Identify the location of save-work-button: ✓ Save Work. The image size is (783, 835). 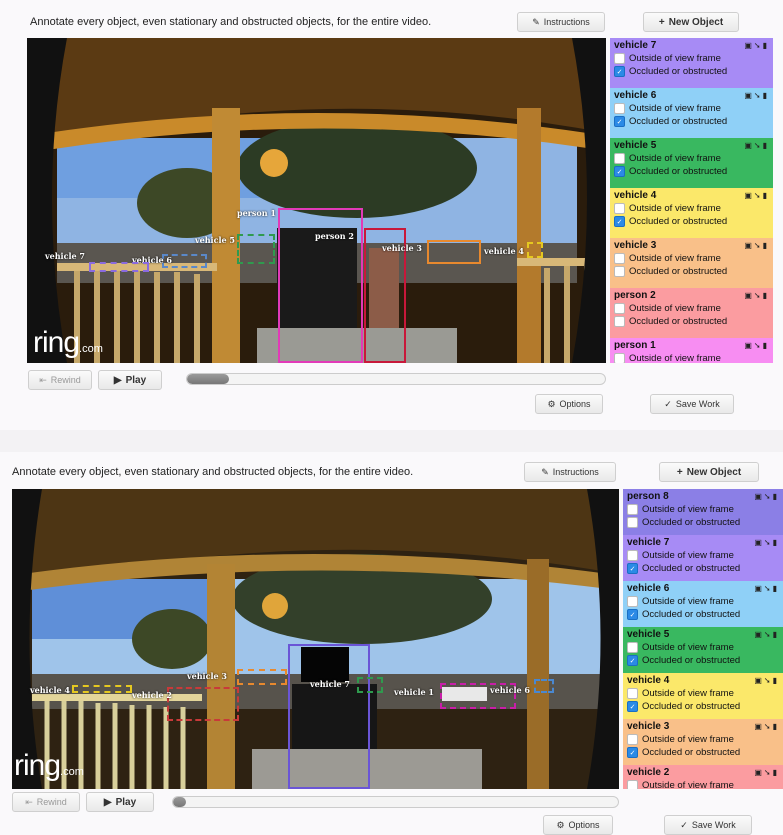
(708, 825).